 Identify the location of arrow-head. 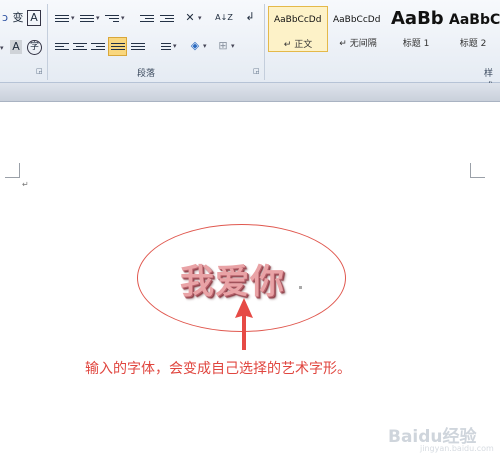
(244, 324).